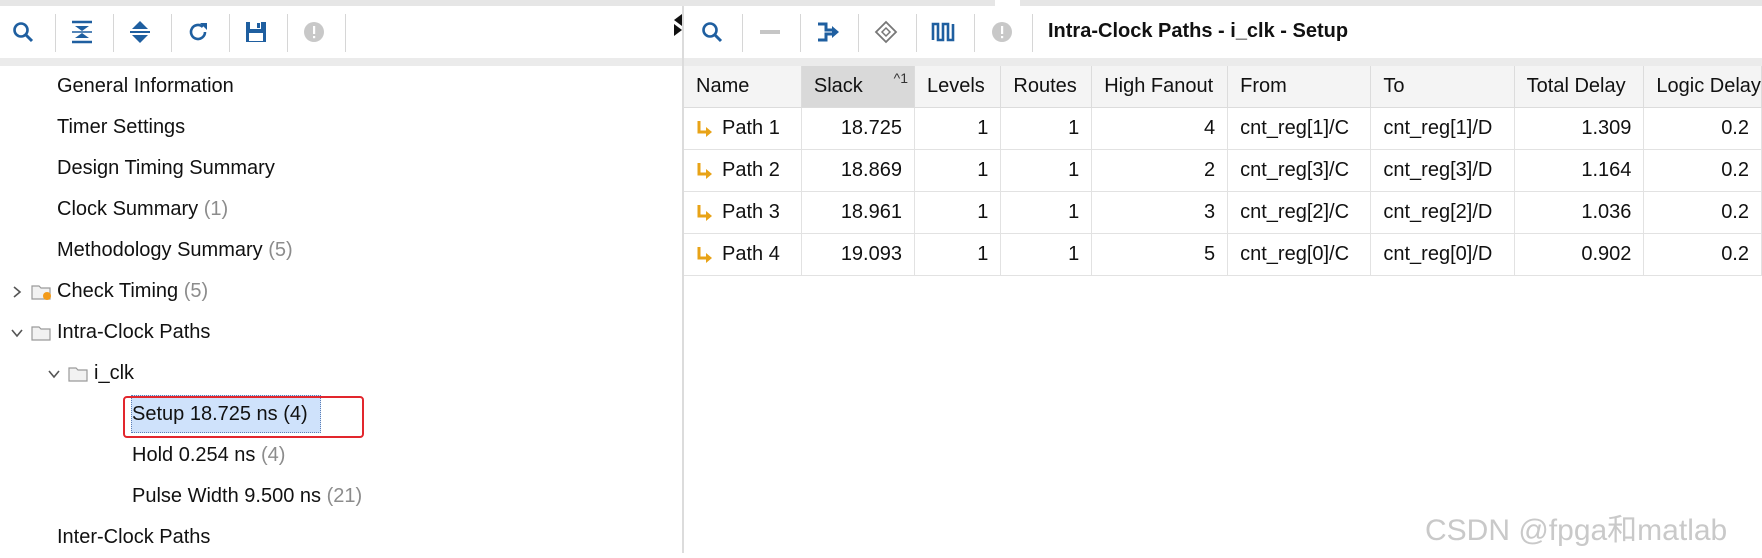  Describe the element at coordinates (341, 373) in the screenshot. I see `tree-item-i-clk: i_clk` at that location.